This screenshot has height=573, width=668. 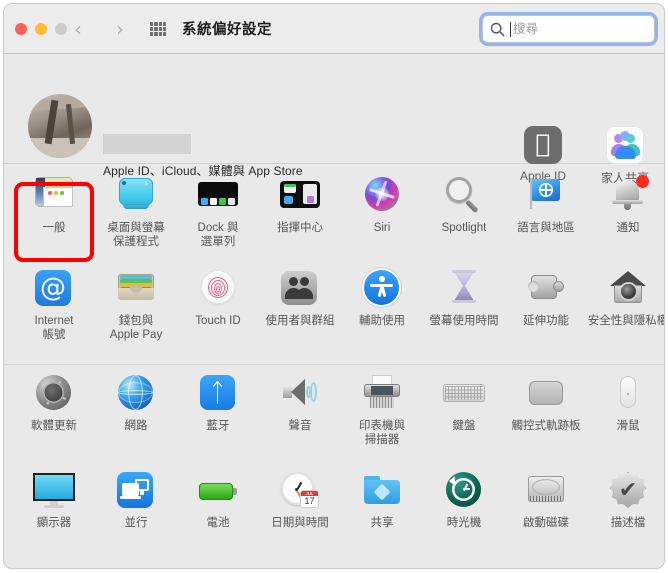 What do you see at coordinates (54, 426) in the screenshot?
I see `pref-item-label: 軟體更新` at bounding box center [54, 426].